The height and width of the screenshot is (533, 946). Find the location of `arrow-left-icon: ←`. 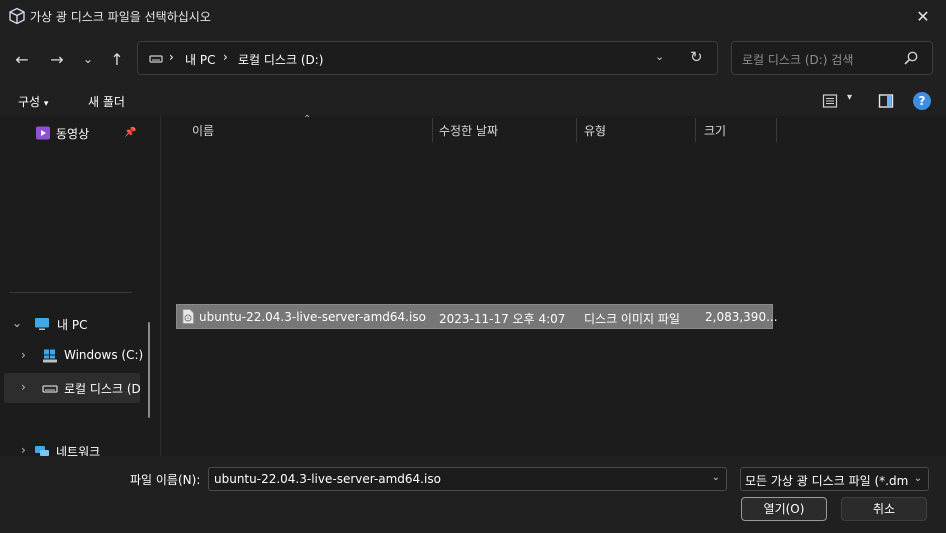

arrow-left-icon: ← is located at coordinates (22, 59).